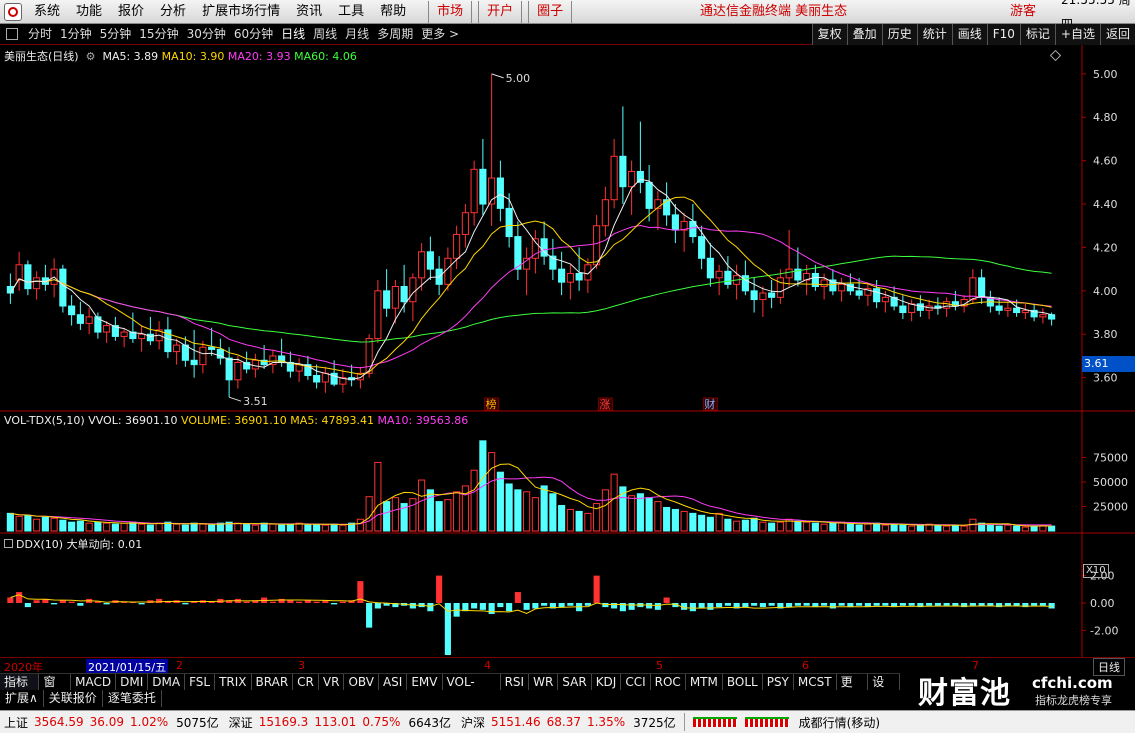 Image resolution: width=1135 pixels, height=733 pixels. Describe the element at coordinates (393, 12) in the screenshot. I see `menu-help: 帮助` at that location.